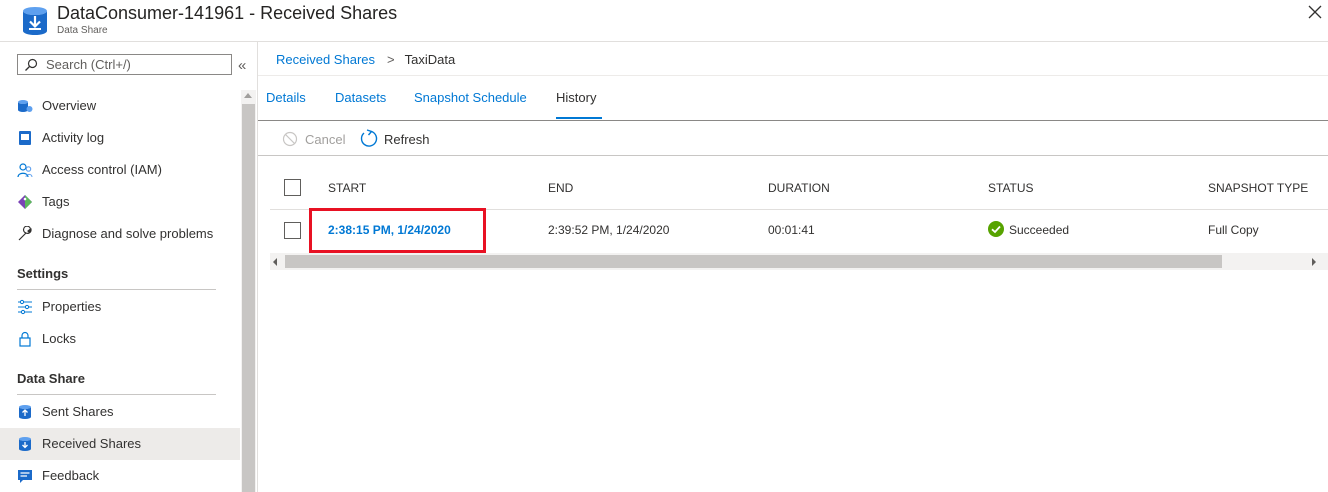 The width and height of the screenshot is (1328, 492). I want to click on overview-icon, so click(25, 106).